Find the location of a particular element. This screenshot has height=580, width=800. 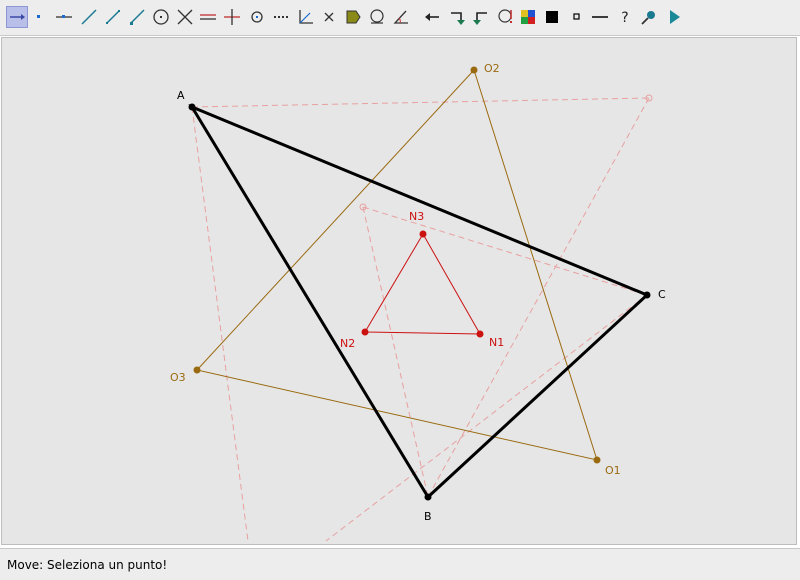

segment-tool-icon is located at coordinates (113, 17).